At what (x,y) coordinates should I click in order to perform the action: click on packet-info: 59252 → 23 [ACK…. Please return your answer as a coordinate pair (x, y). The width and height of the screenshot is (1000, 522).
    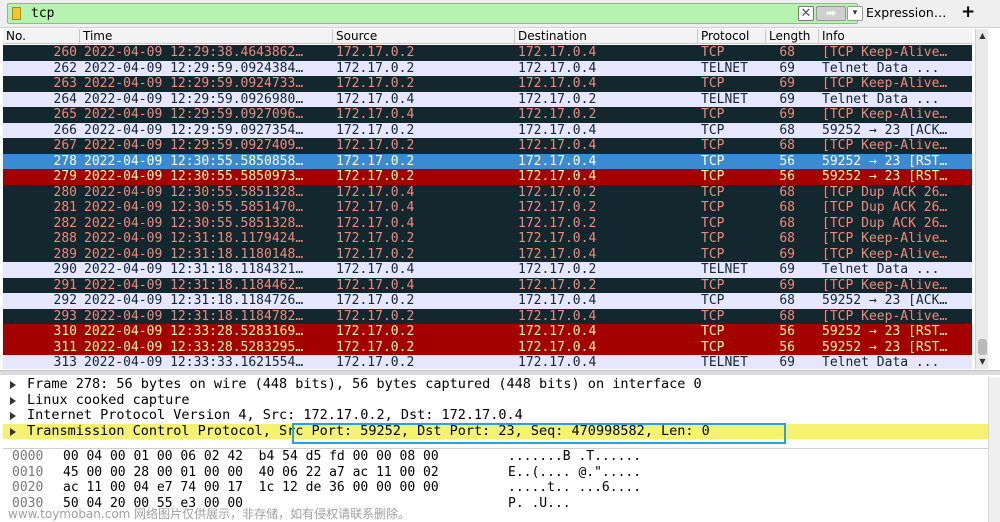
    Looking at the image, I should click on (885, 300).